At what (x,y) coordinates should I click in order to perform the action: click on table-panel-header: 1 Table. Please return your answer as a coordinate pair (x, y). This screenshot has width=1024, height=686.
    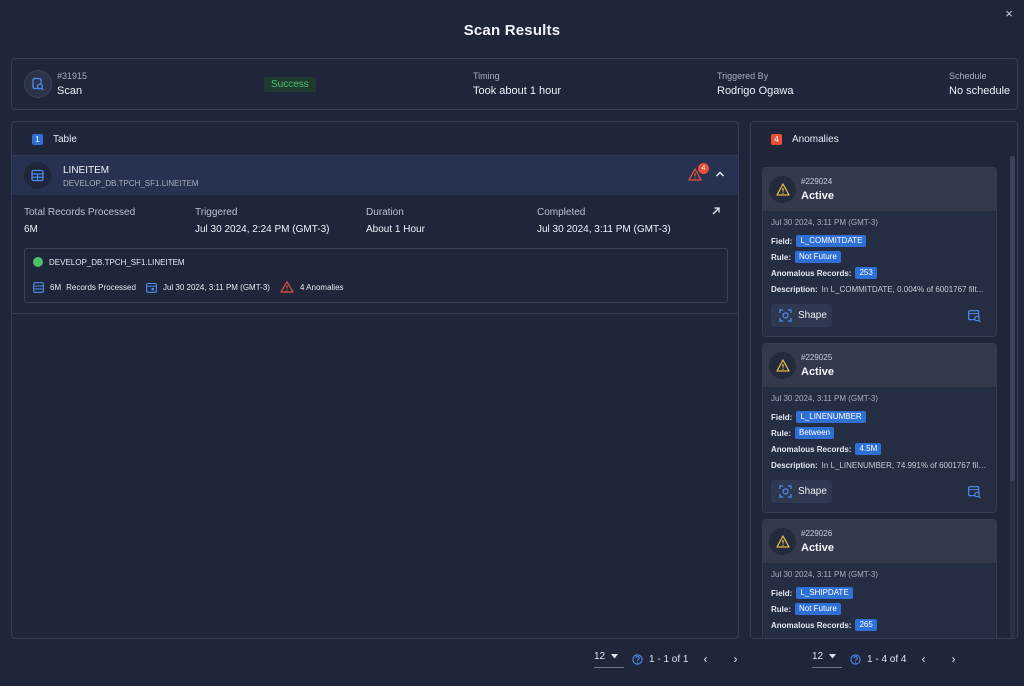
    Looking at the image, I should click on (375, 139).